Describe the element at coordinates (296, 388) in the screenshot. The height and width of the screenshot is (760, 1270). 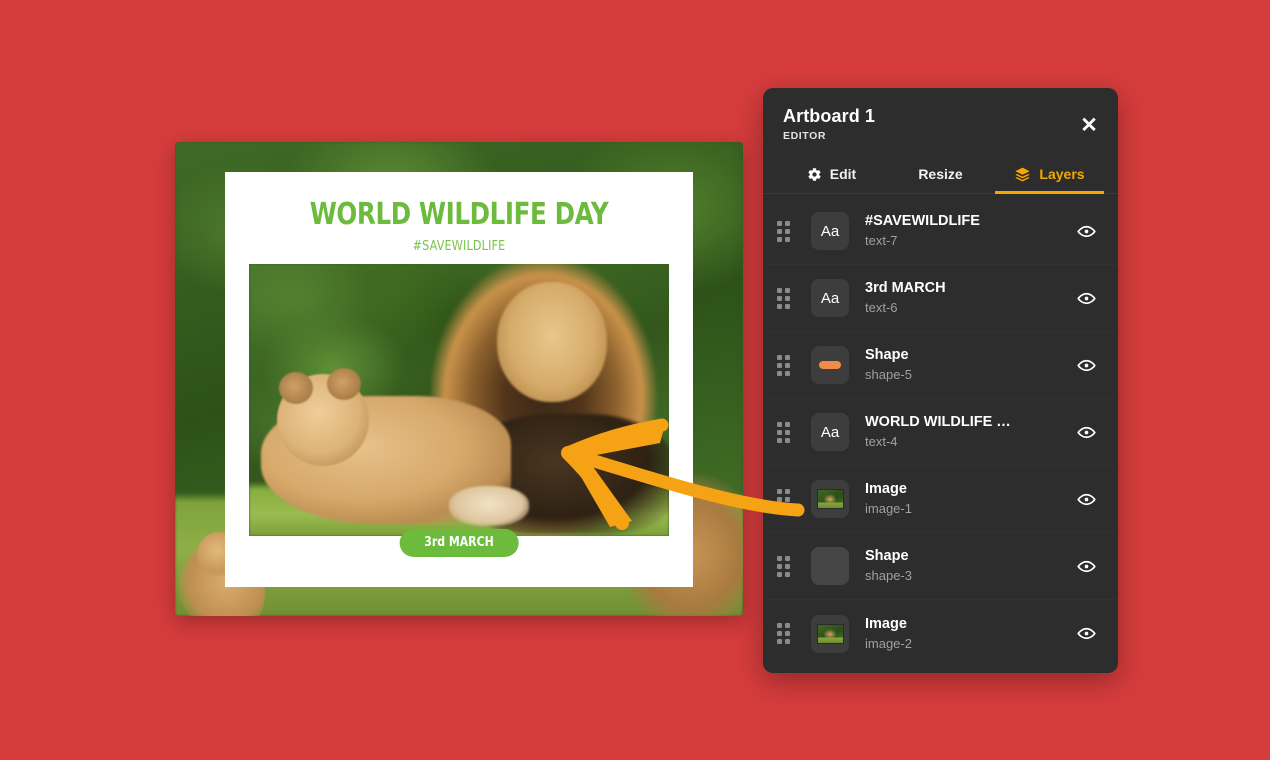
I see `cub-ear-left` at that location.